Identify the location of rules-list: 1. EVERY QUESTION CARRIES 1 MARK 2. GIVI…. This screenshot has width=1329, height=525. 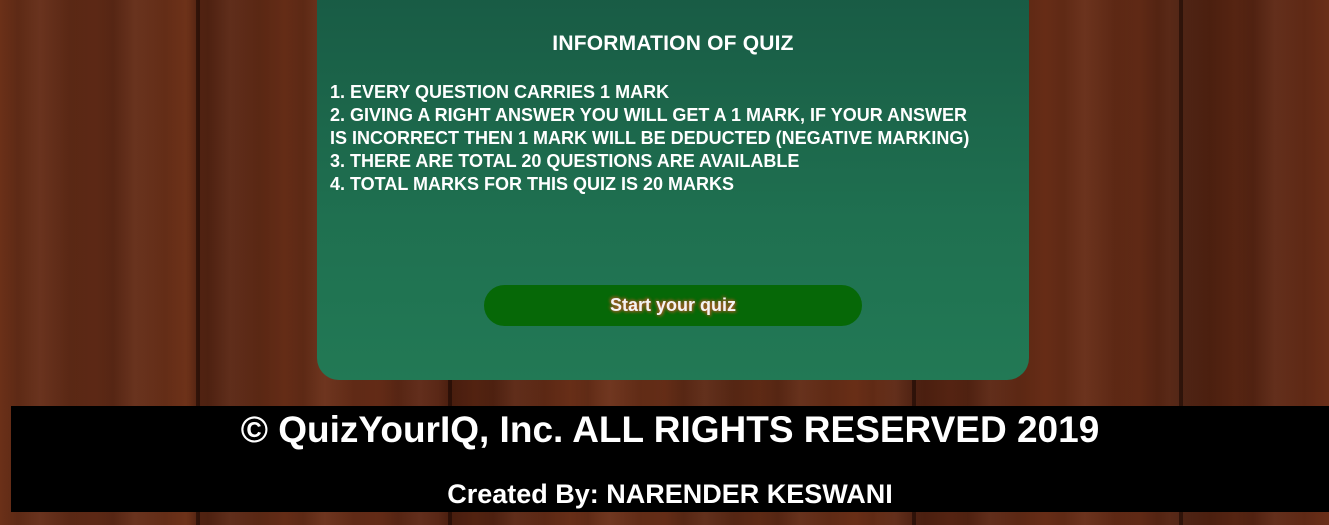
(650, 138).